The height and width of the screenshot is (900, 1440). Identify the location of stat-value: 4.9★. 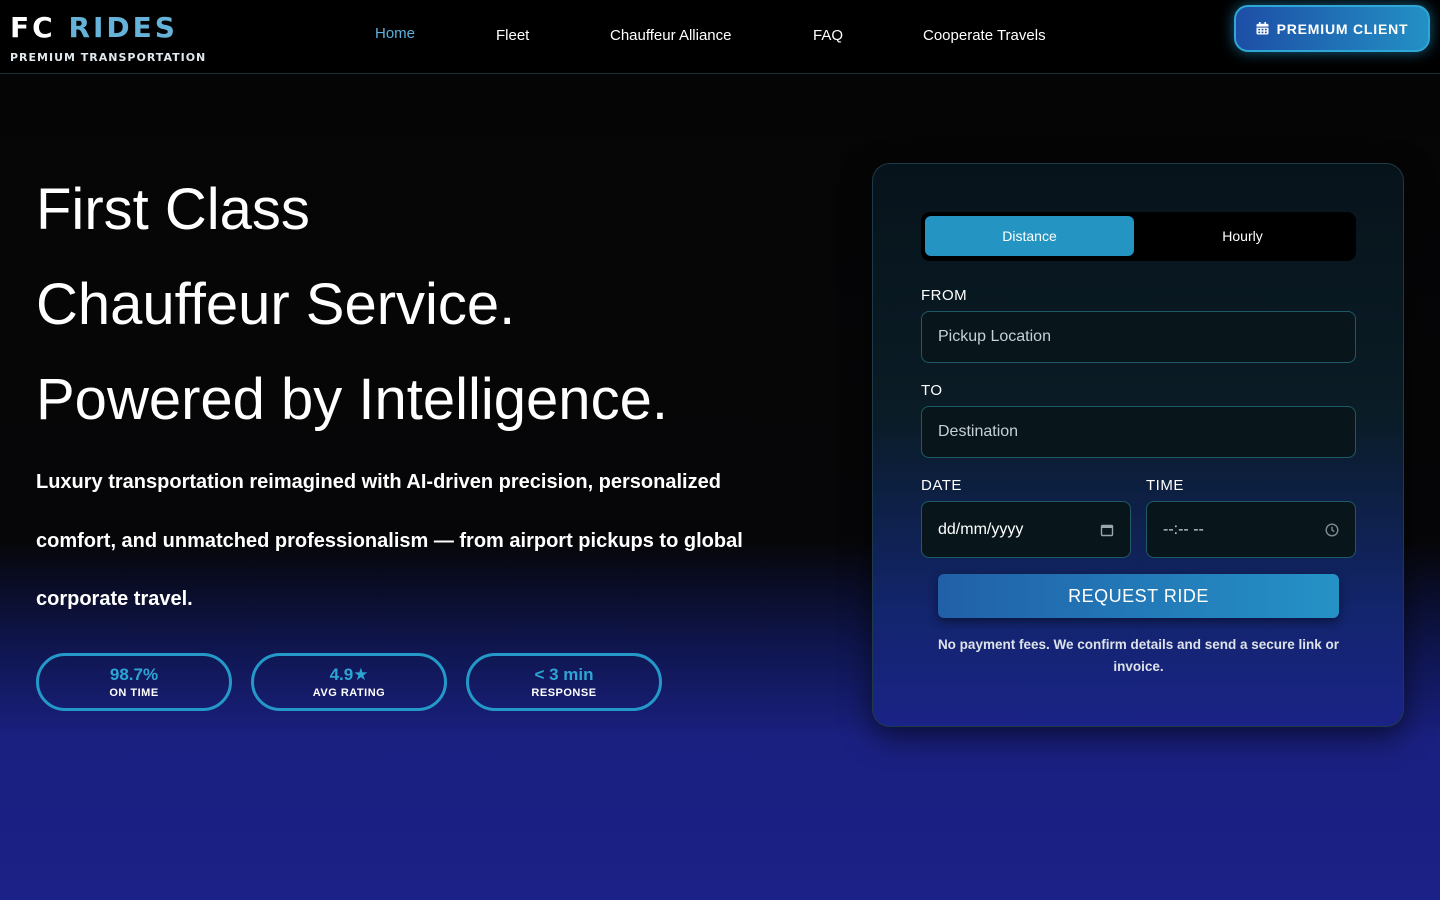
(349, 674).